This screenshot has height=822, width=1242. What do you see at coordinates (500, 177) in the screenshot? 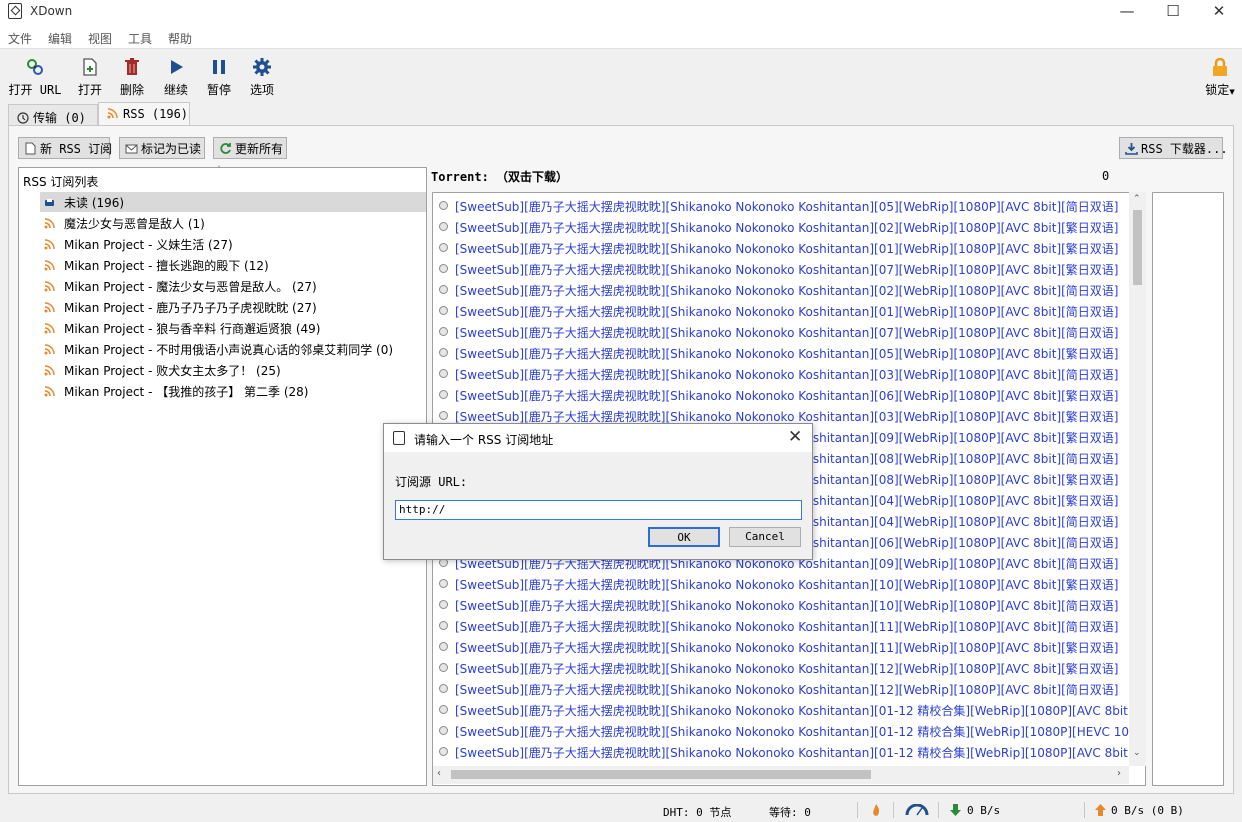
I see `torrent-label: Torrent: （双击下载）` at bounding box center [500, 177].